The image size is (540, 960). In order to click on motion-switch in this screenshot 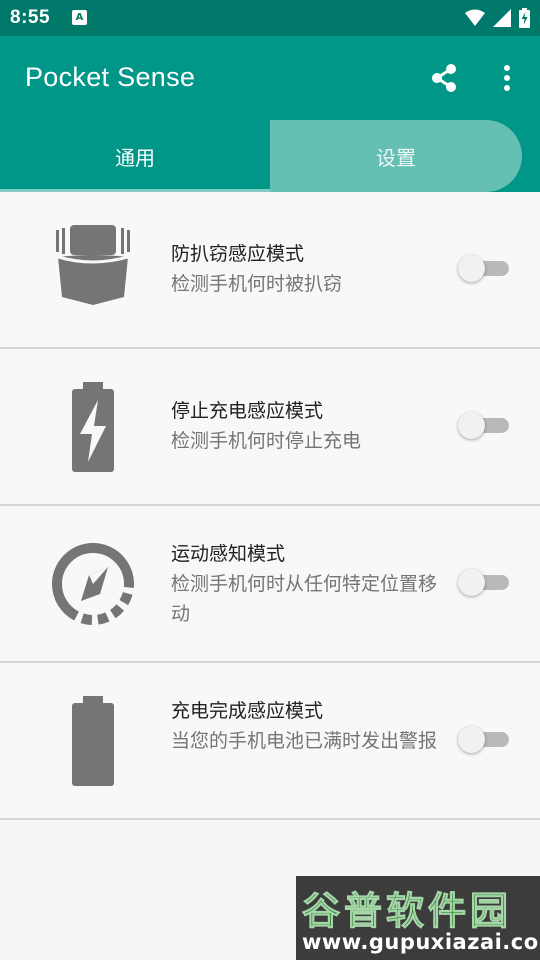, I will do `click(484, 582)`.